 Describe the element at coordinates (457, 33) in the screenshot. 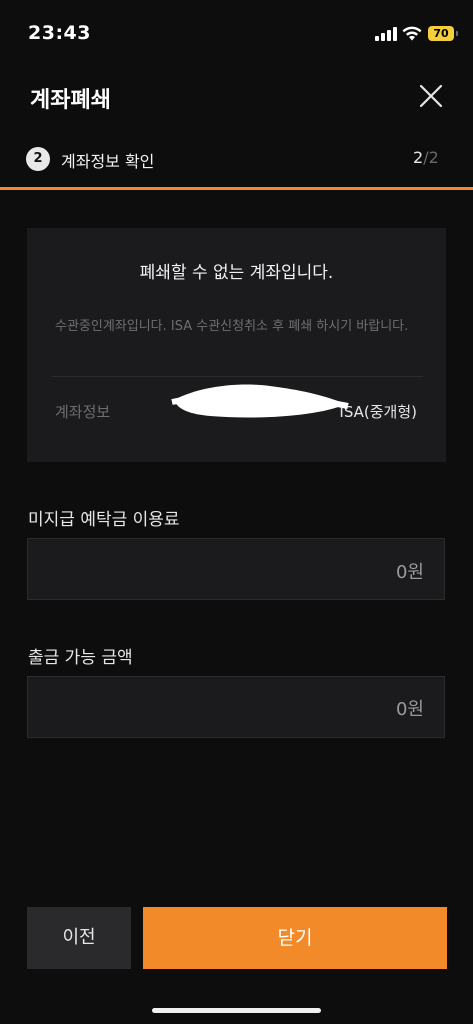

I see `battery-tip` at that location.